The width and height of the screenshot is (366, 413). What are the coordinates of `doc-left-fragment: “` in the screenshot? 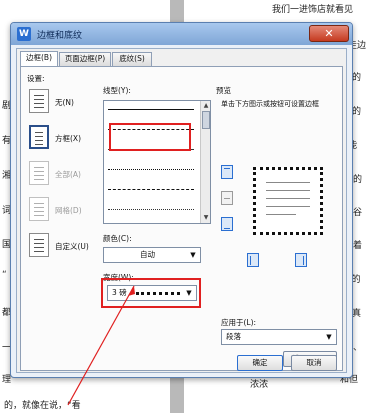 It's located at (4, 275).